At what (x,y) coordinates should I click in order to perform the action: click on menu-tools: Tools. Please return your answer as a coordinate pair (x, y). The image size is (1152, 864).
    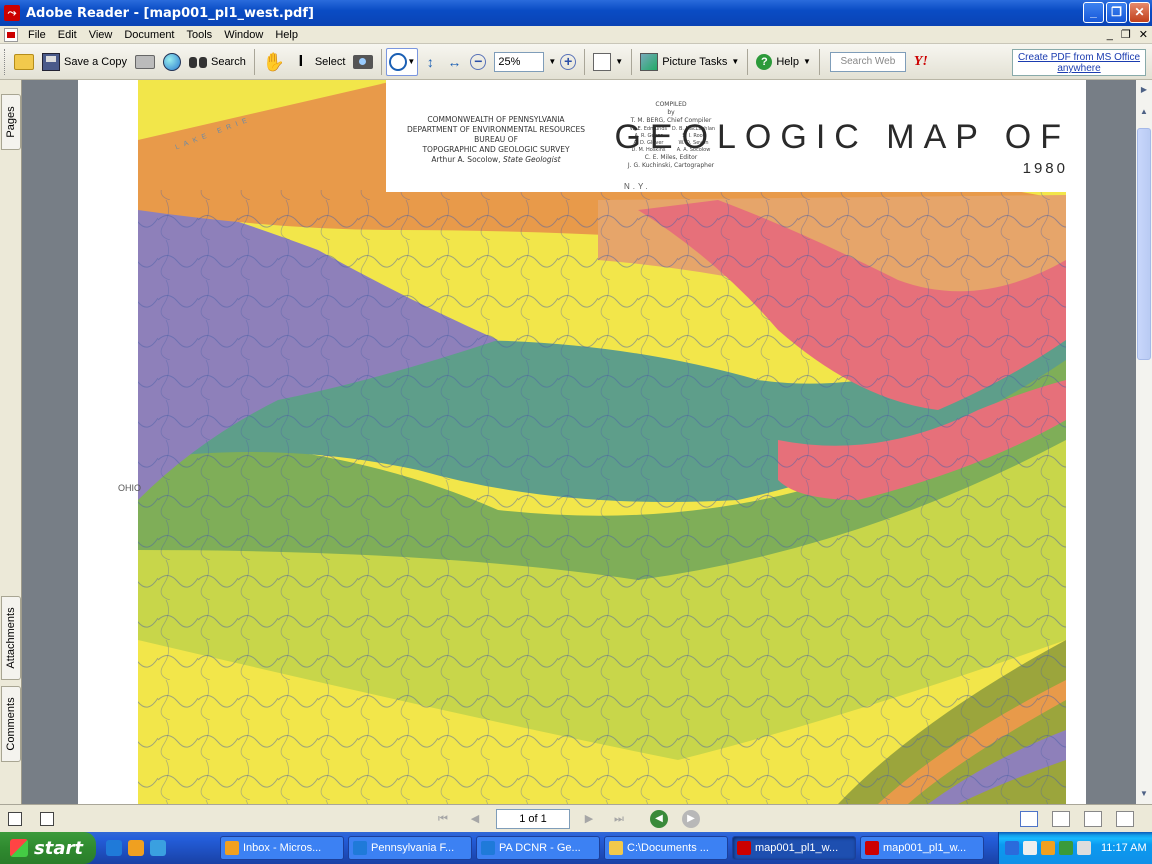
    Looking at the image, I should click on (200, 35).